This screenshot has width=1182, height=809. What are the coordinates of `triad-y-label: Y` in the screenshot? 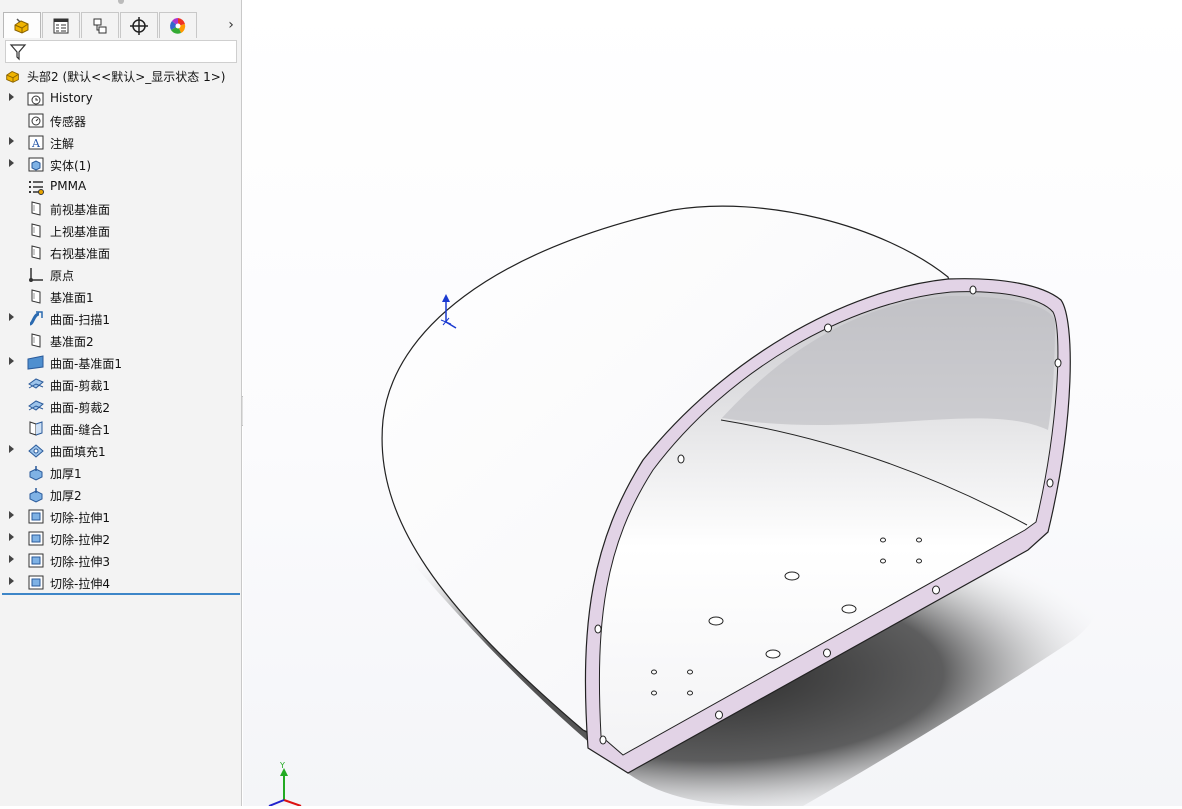 It's located at (282, 765).